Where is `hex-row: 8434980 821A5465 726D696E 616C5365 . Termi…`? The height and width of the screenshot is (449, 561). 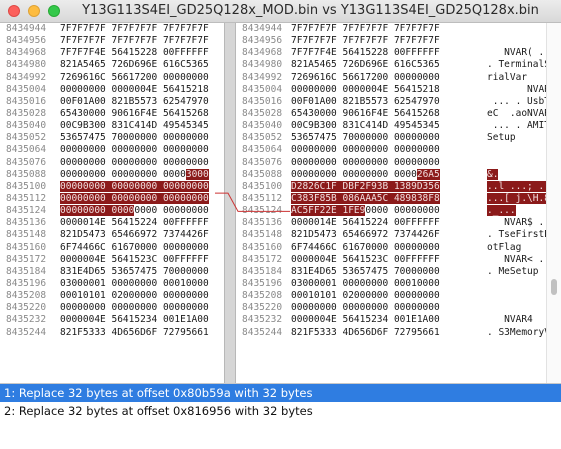 hex-row: 8434980 821A5465 726D696E 616C5365 . Termi… is located at coordinates (391, 65).